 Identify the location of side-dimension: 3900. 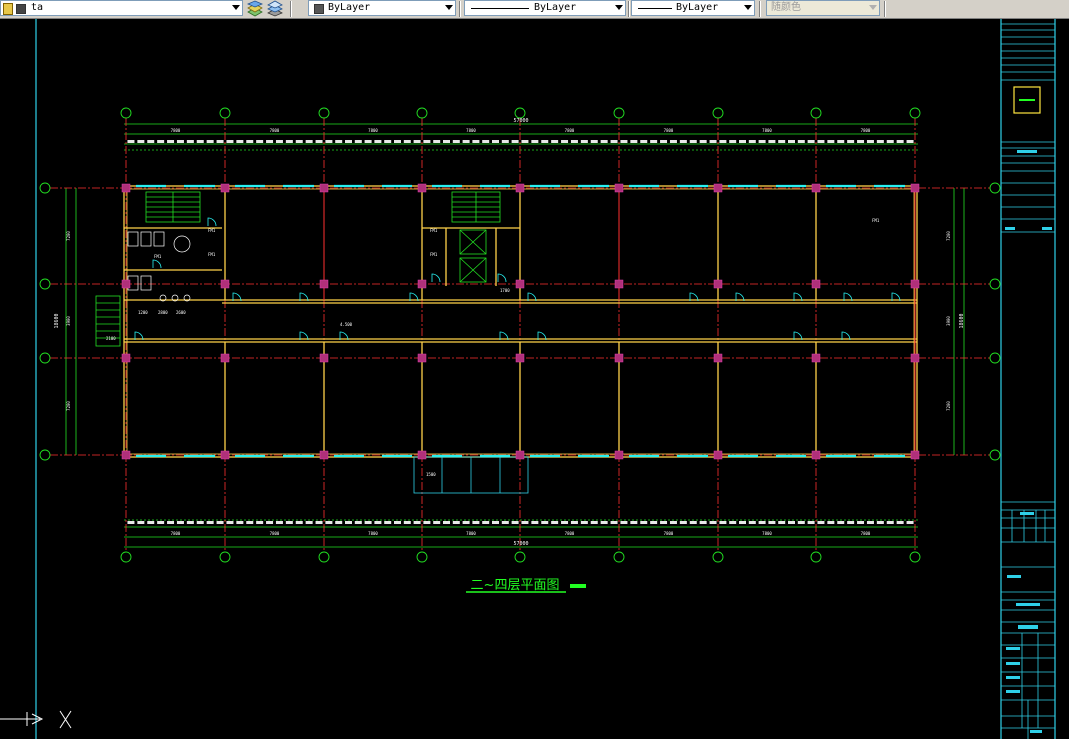
(948, 321).